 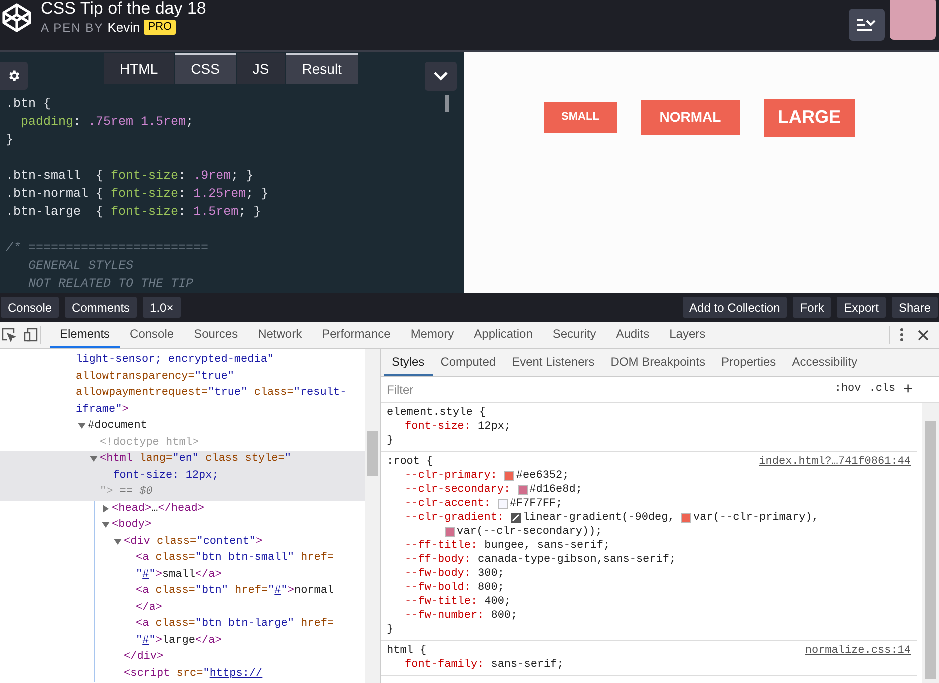 What do you see at coordinates (17, 18) in the screenshot?
I see `cube-logo-icon` at bounding box center [17, 18].